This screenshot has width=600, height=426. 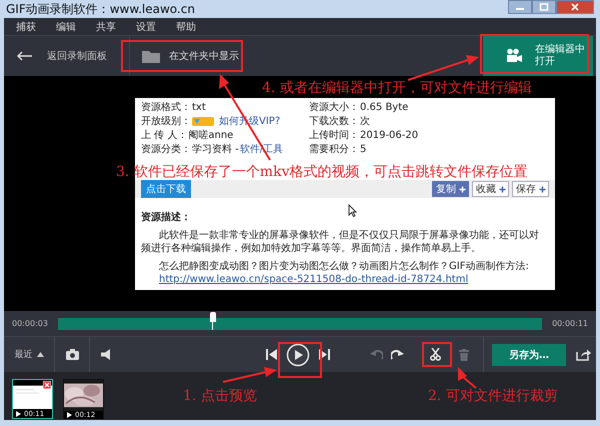 What do you see at coordinates (384, 107) in the screenshot?
I see `field-value: 0.65 Byte` at bounding box center [384, 107].